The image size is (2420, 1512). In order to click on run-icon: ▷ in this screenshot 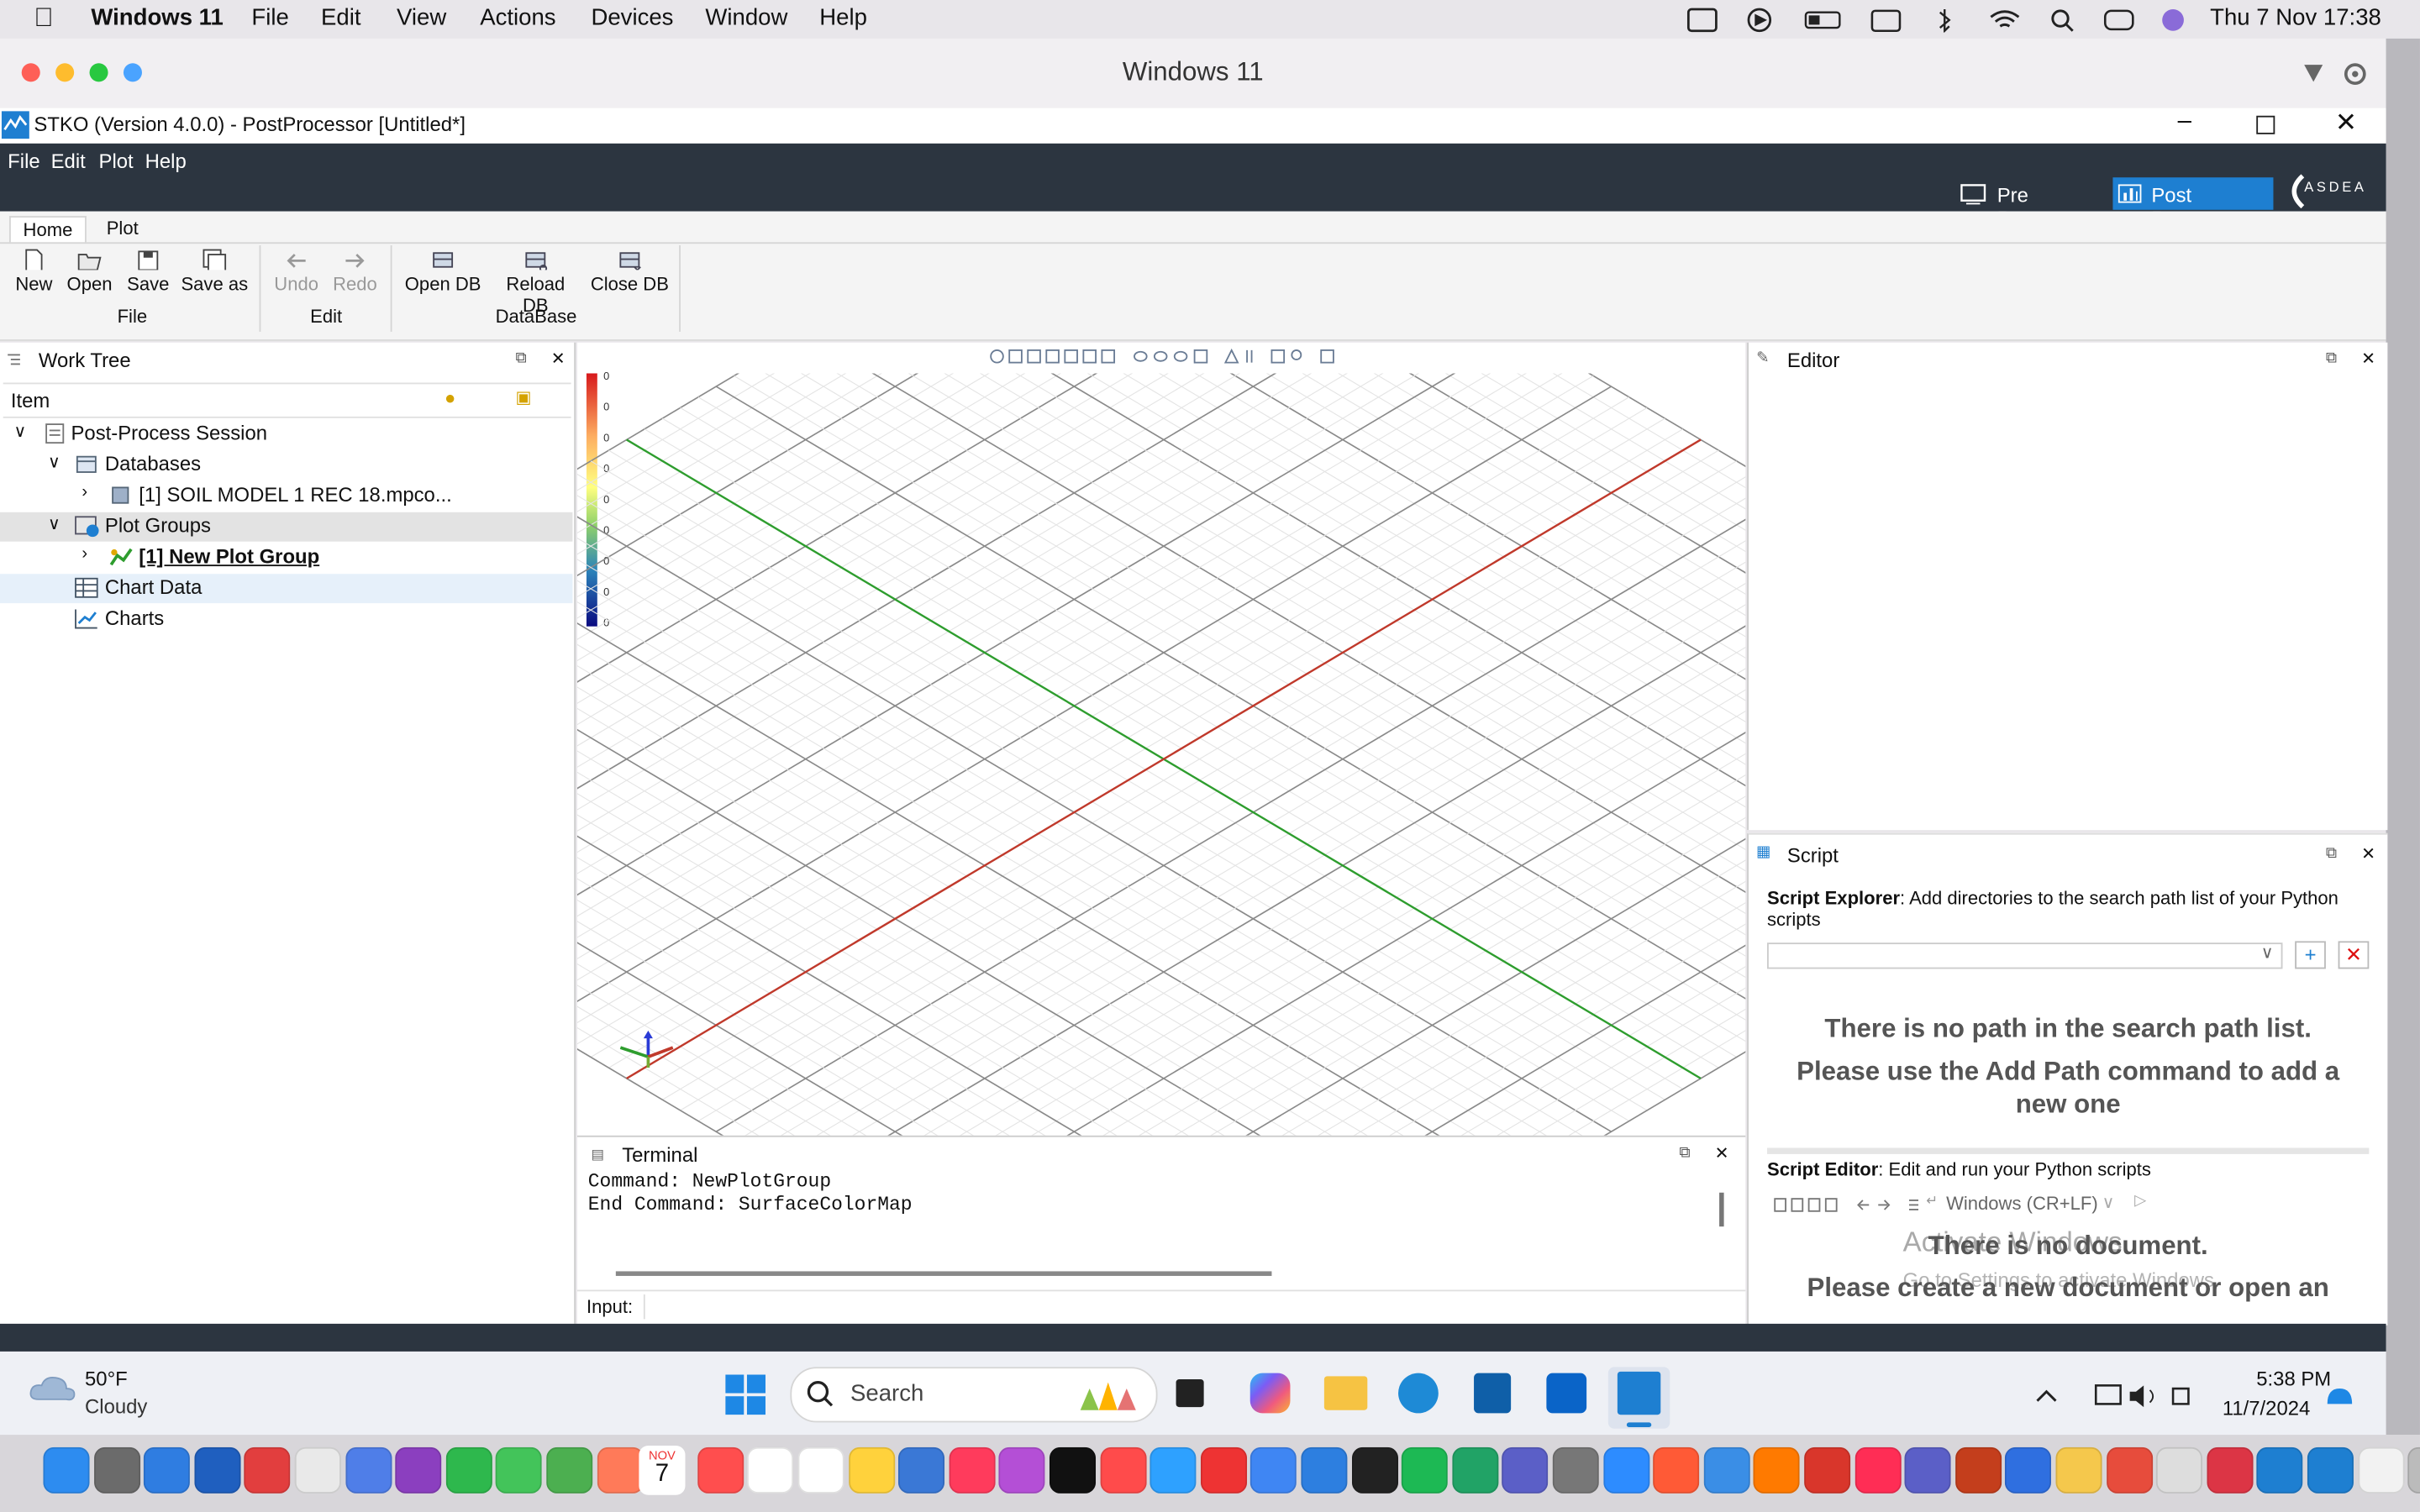, I will do `click(2140, 1201)`.